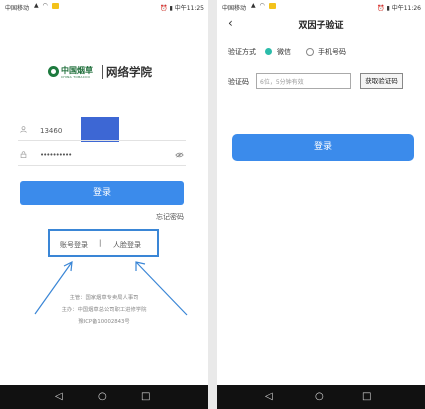 The image size is (425, 409). I want to click on verify-method-label: 验证方式, so click(242, 52).